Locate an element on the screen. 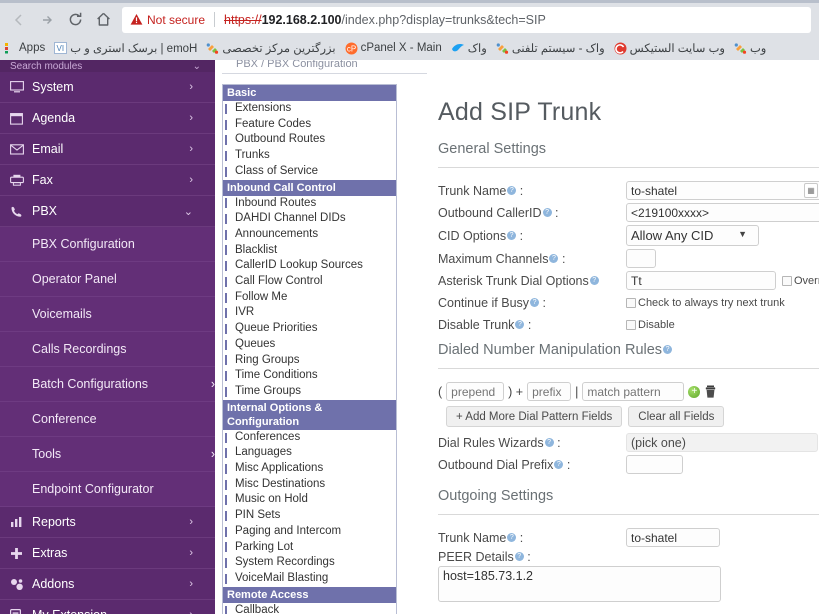  nav-link-blacklist: Blacklist is located at coordinates (309, 250).